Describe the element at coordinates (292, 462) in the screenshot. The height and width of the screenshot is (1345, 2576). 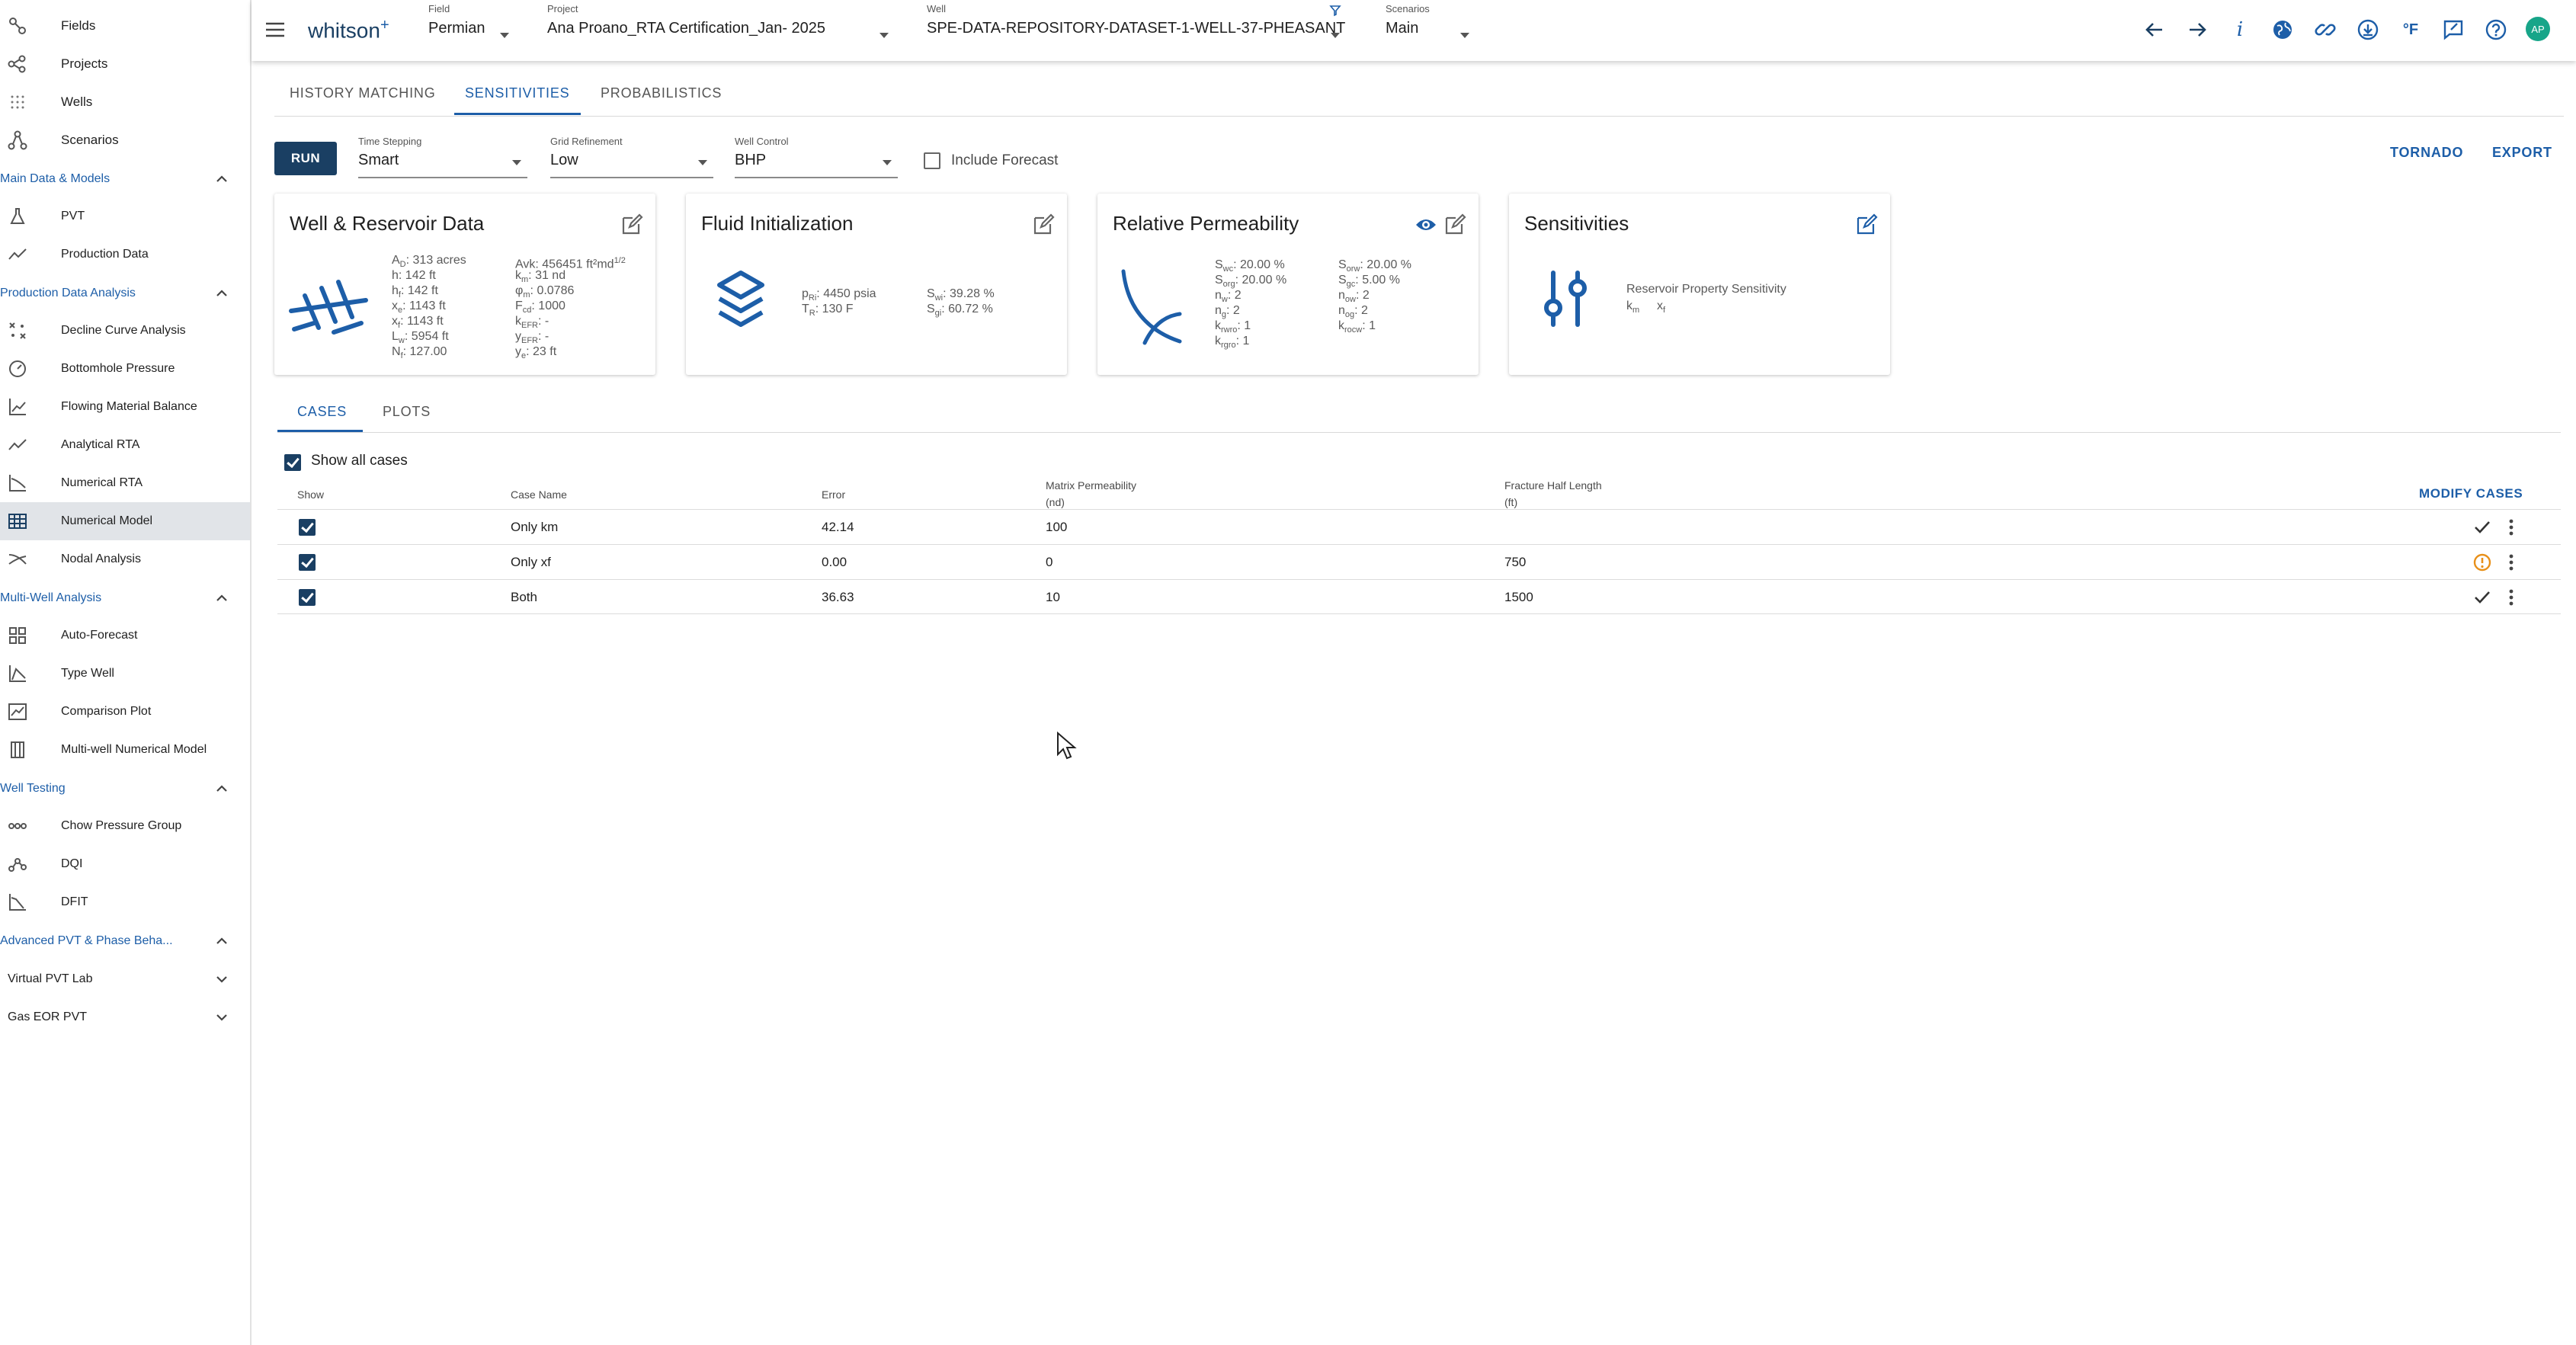
I see `show-all-cases-checkbox` at that location.